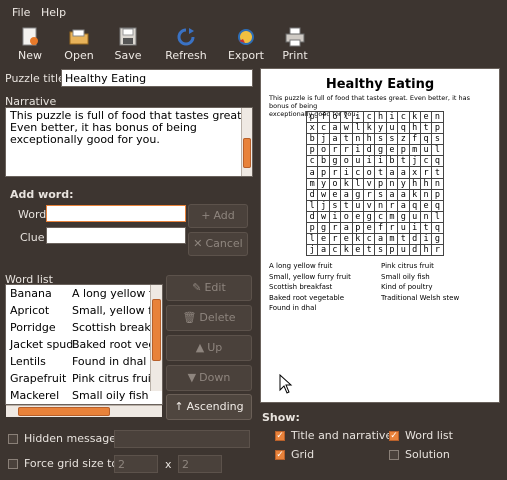 This screenshot has width=507, height=480. Describe the element at coordinates (414, 117) in the screenshot. I see `grid-cell: k` at that location.